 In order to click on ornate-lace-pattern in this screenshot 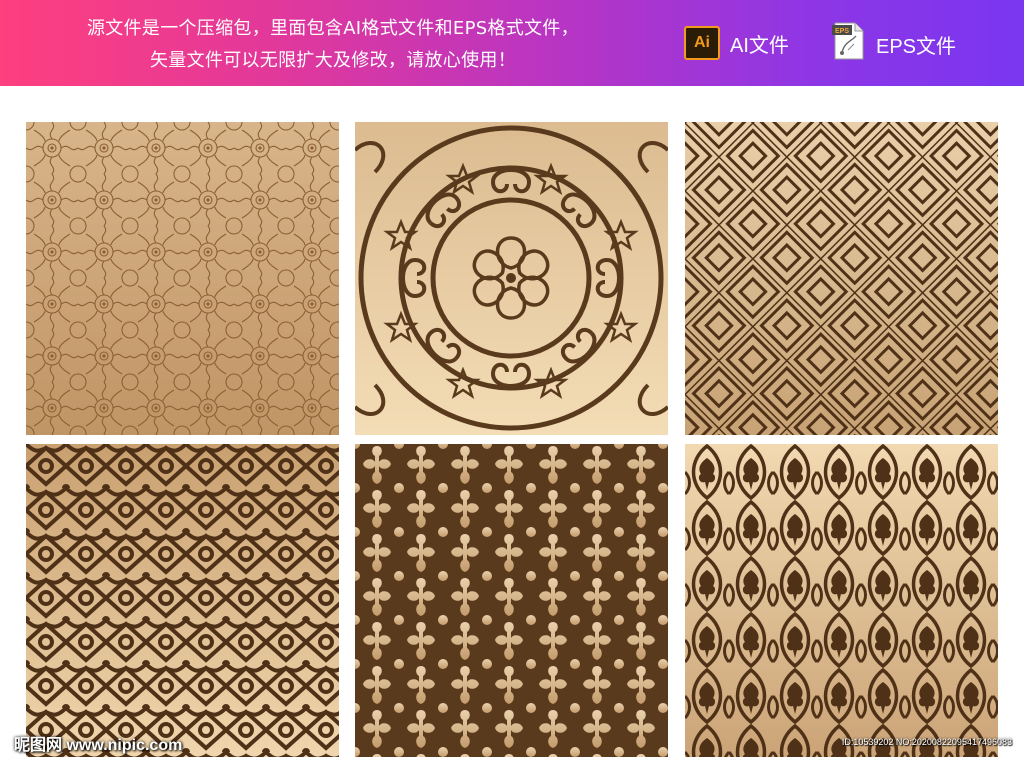, I will do `click(182, 278)`.